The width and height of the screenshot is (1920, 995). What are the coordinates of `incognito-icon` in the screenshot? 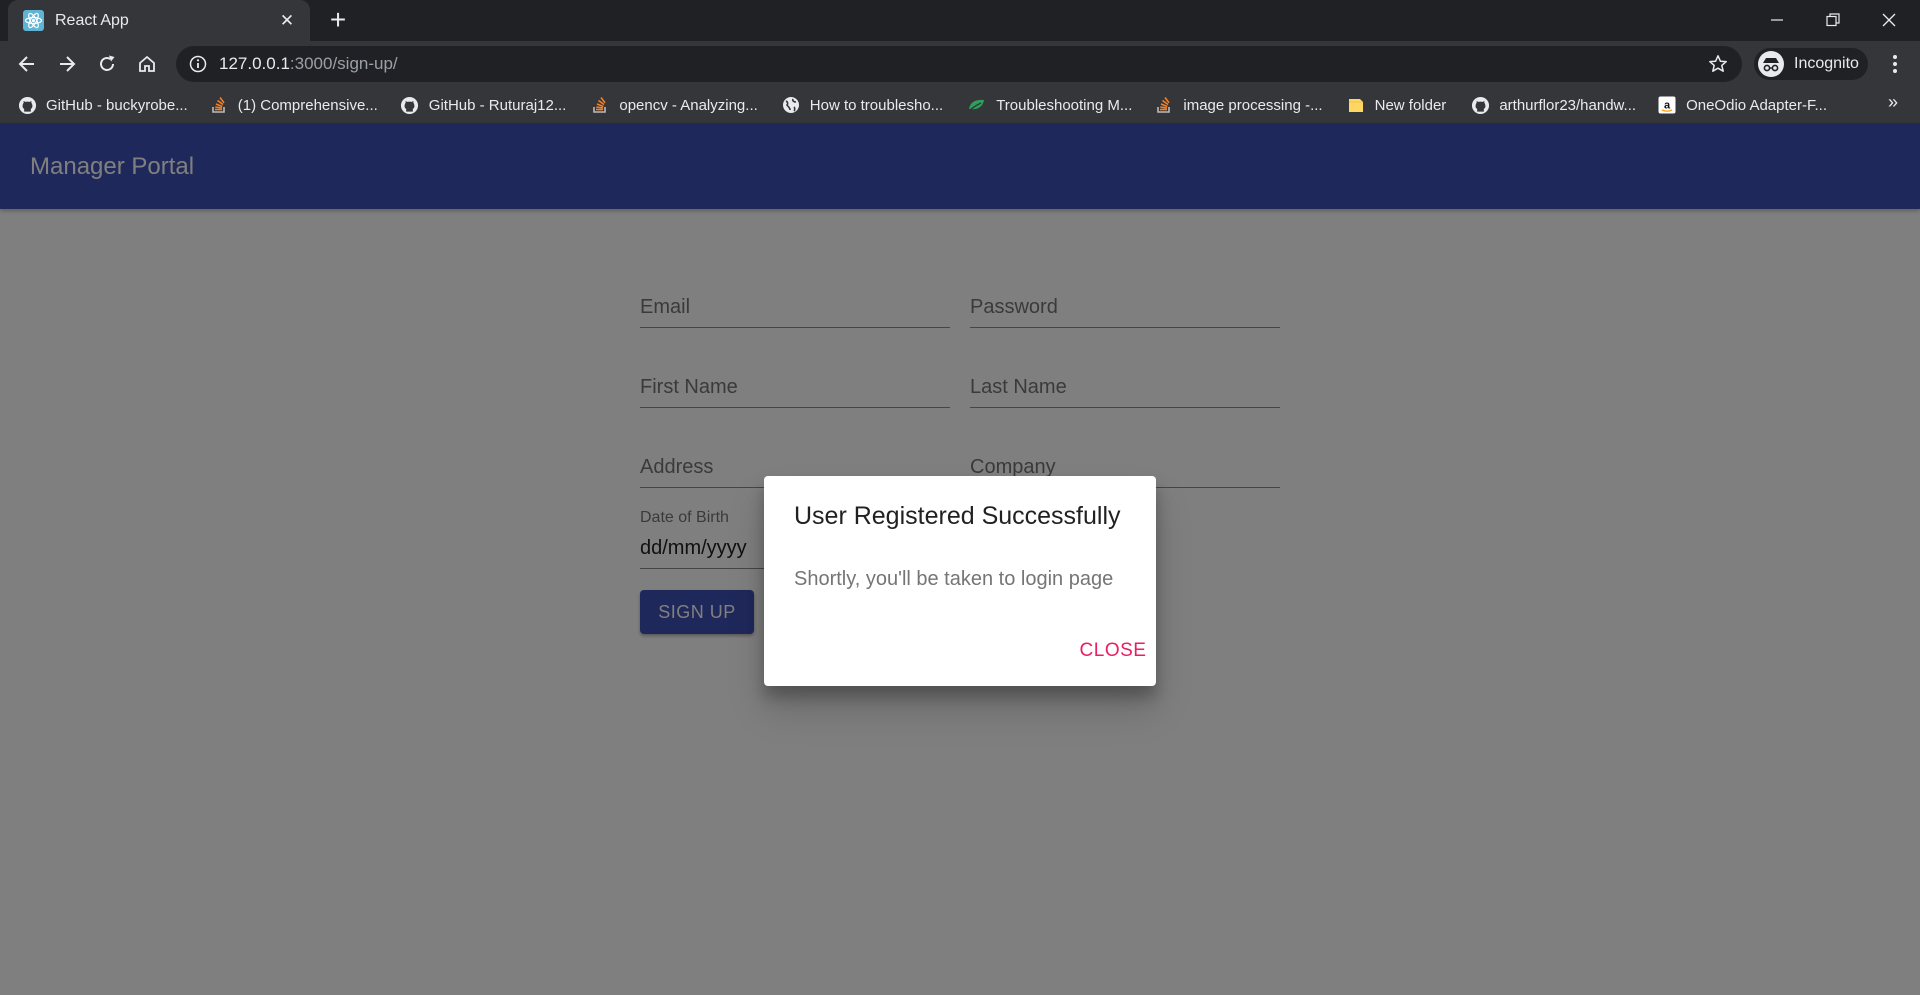 It's located at (1771, 64).